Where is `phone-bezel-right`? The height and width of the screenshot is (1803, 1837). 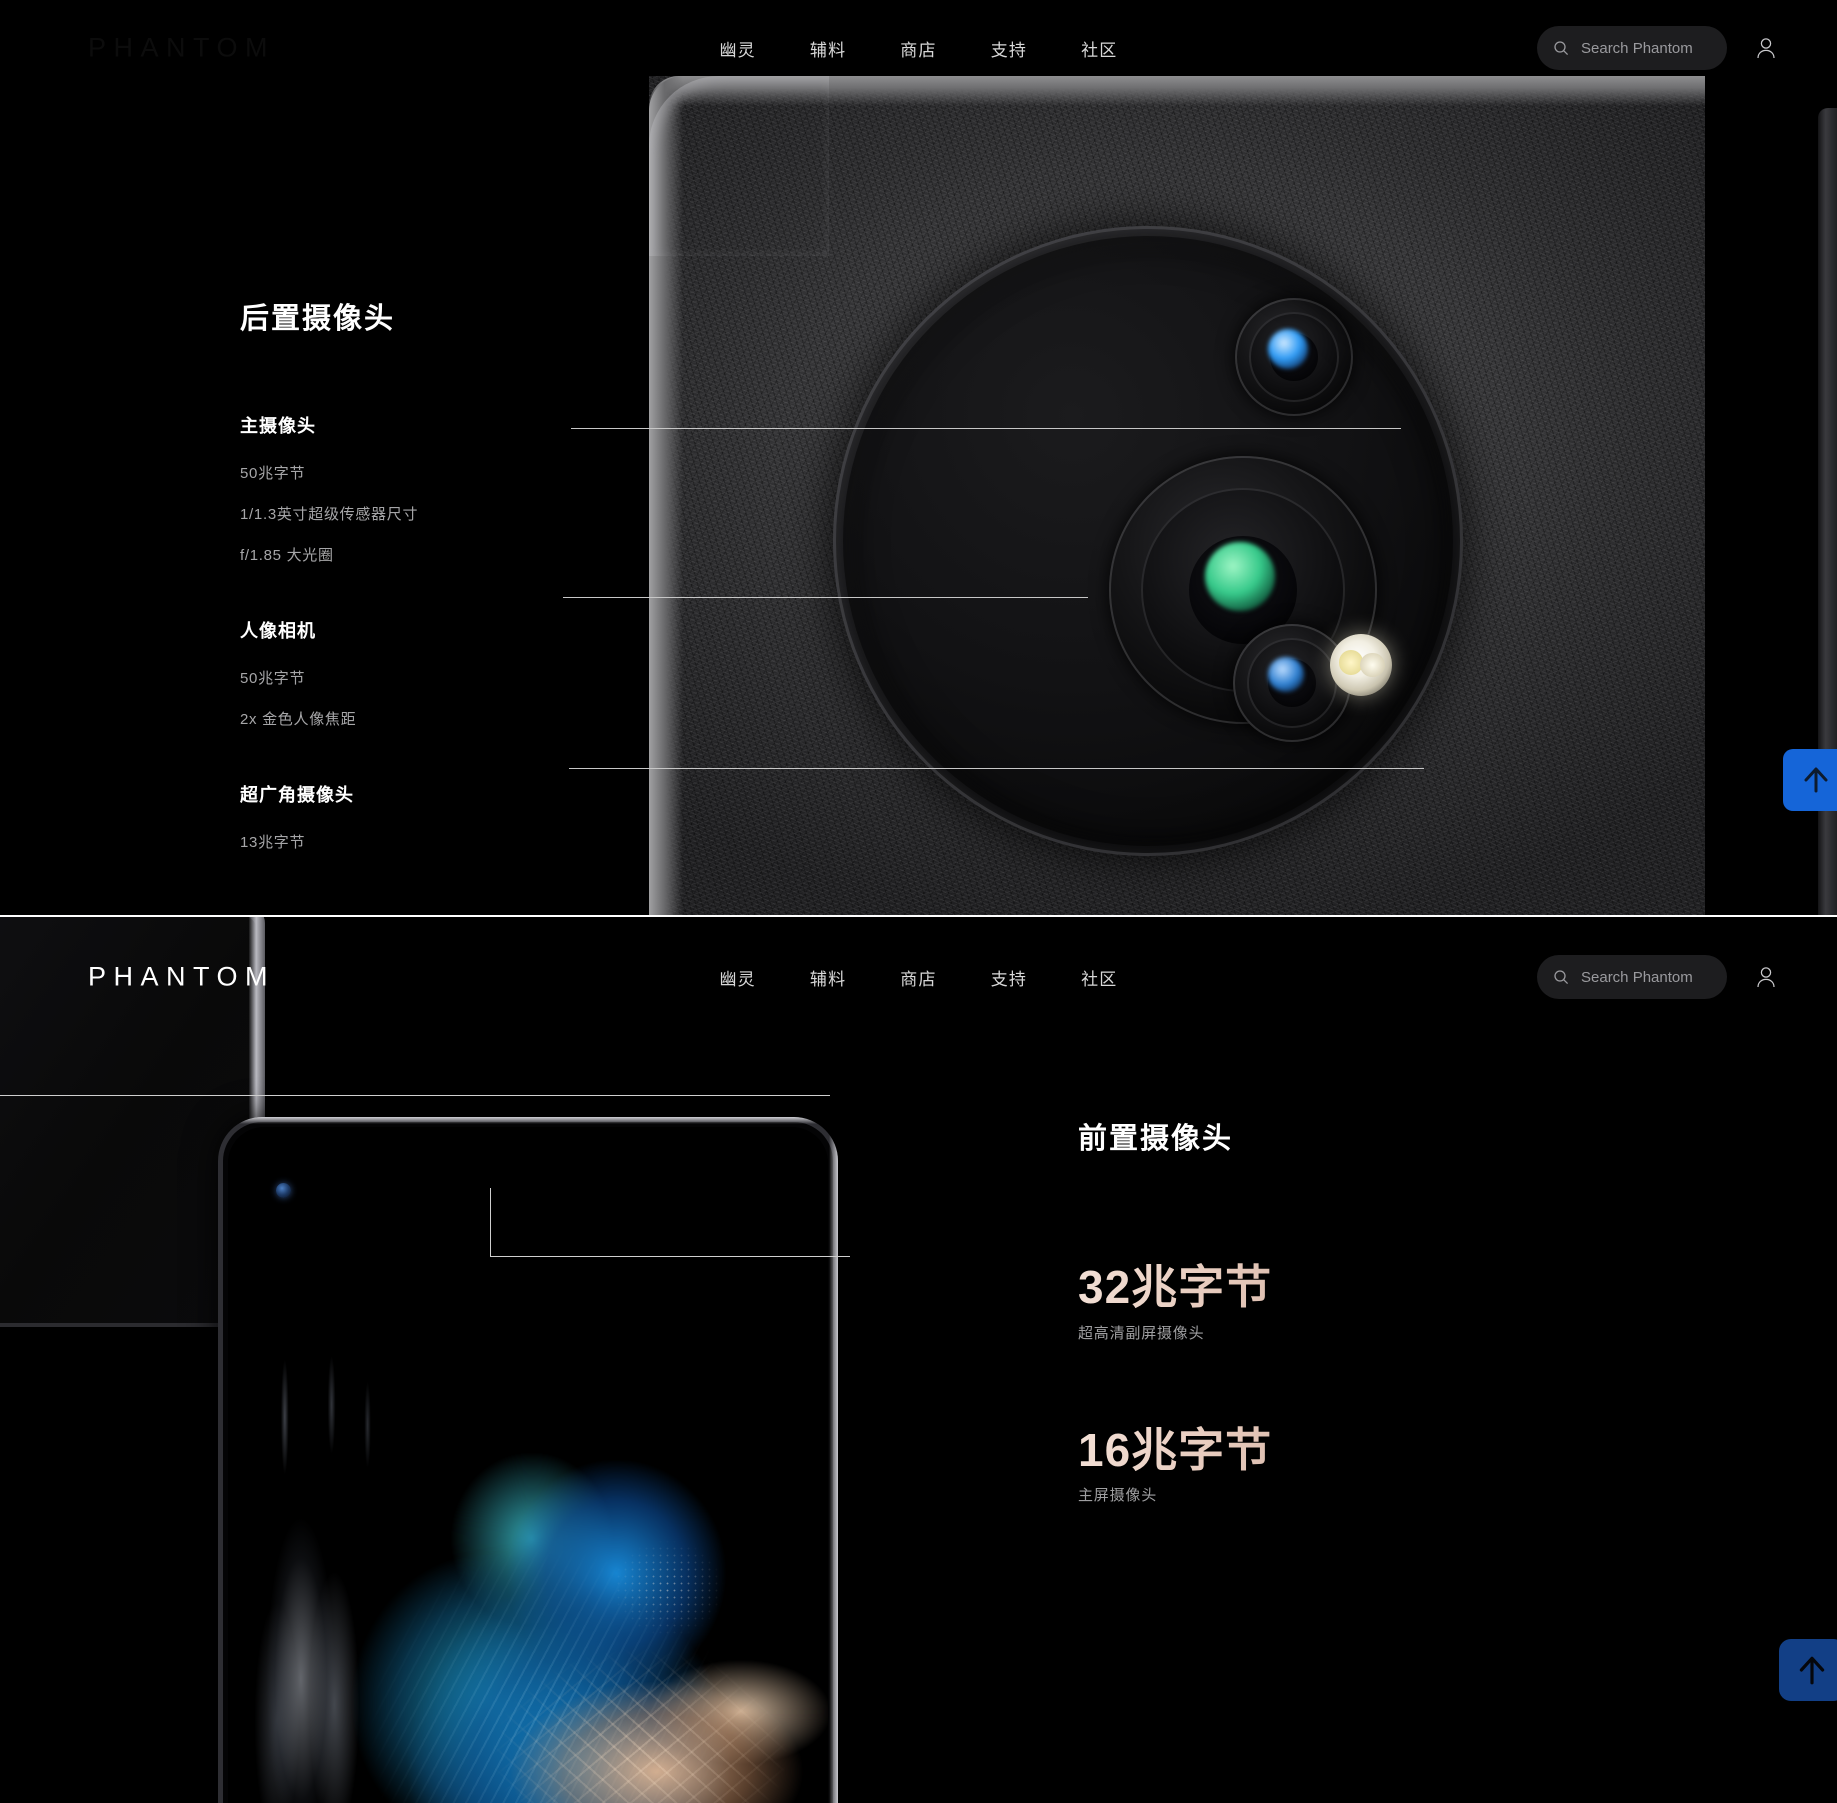 phone-bezel-right is located at coordinates (833, 1460).